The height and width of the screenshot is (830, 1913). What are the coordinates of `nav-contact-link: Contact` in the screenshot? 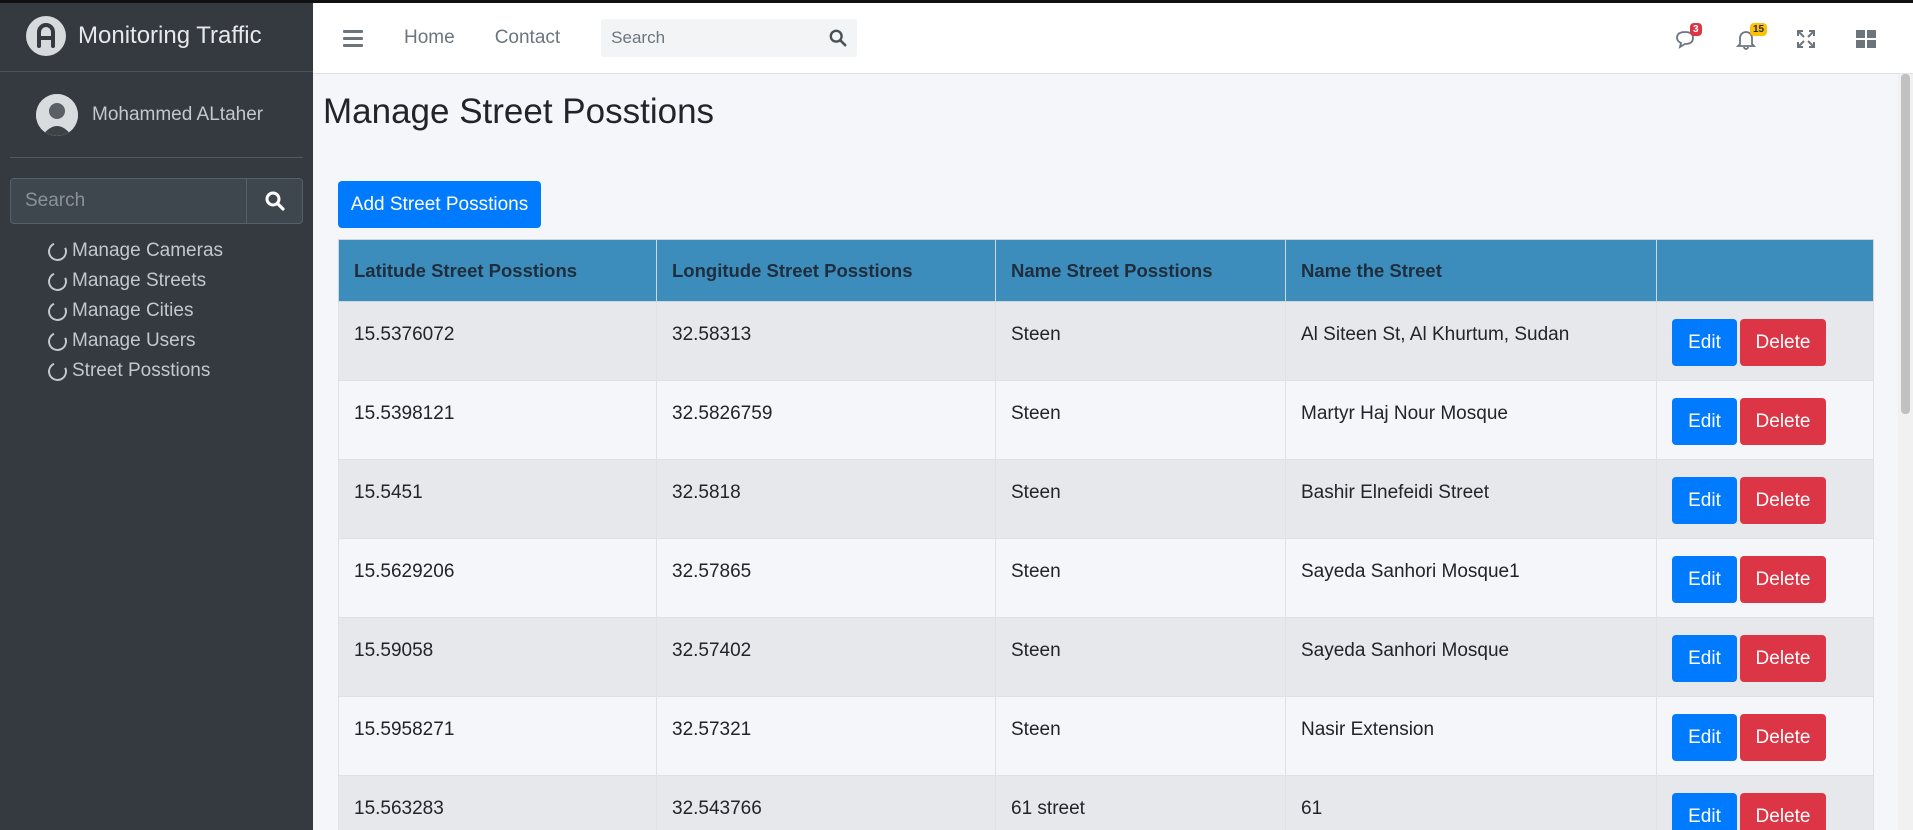 It's located at (527, 38).